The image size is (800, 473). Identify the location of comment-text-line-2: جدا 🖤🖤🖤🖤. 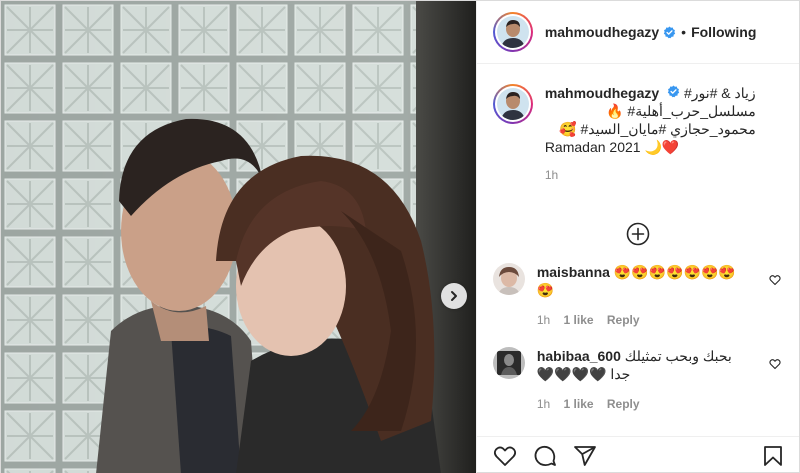
(583, 374).